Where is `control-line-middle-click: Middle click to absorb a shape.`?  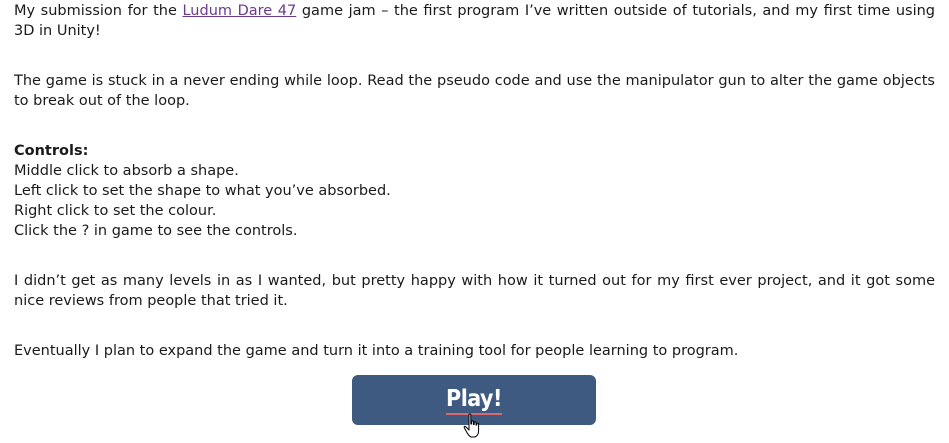
control-line-middle-click: Middle click to absorb a shape. is located at coordinates (126, 171).